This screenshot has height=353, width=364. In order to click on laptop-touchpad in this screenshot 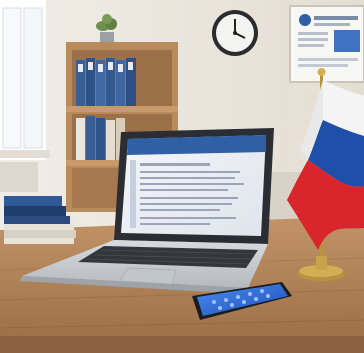, I will do `click(148, 276)`.